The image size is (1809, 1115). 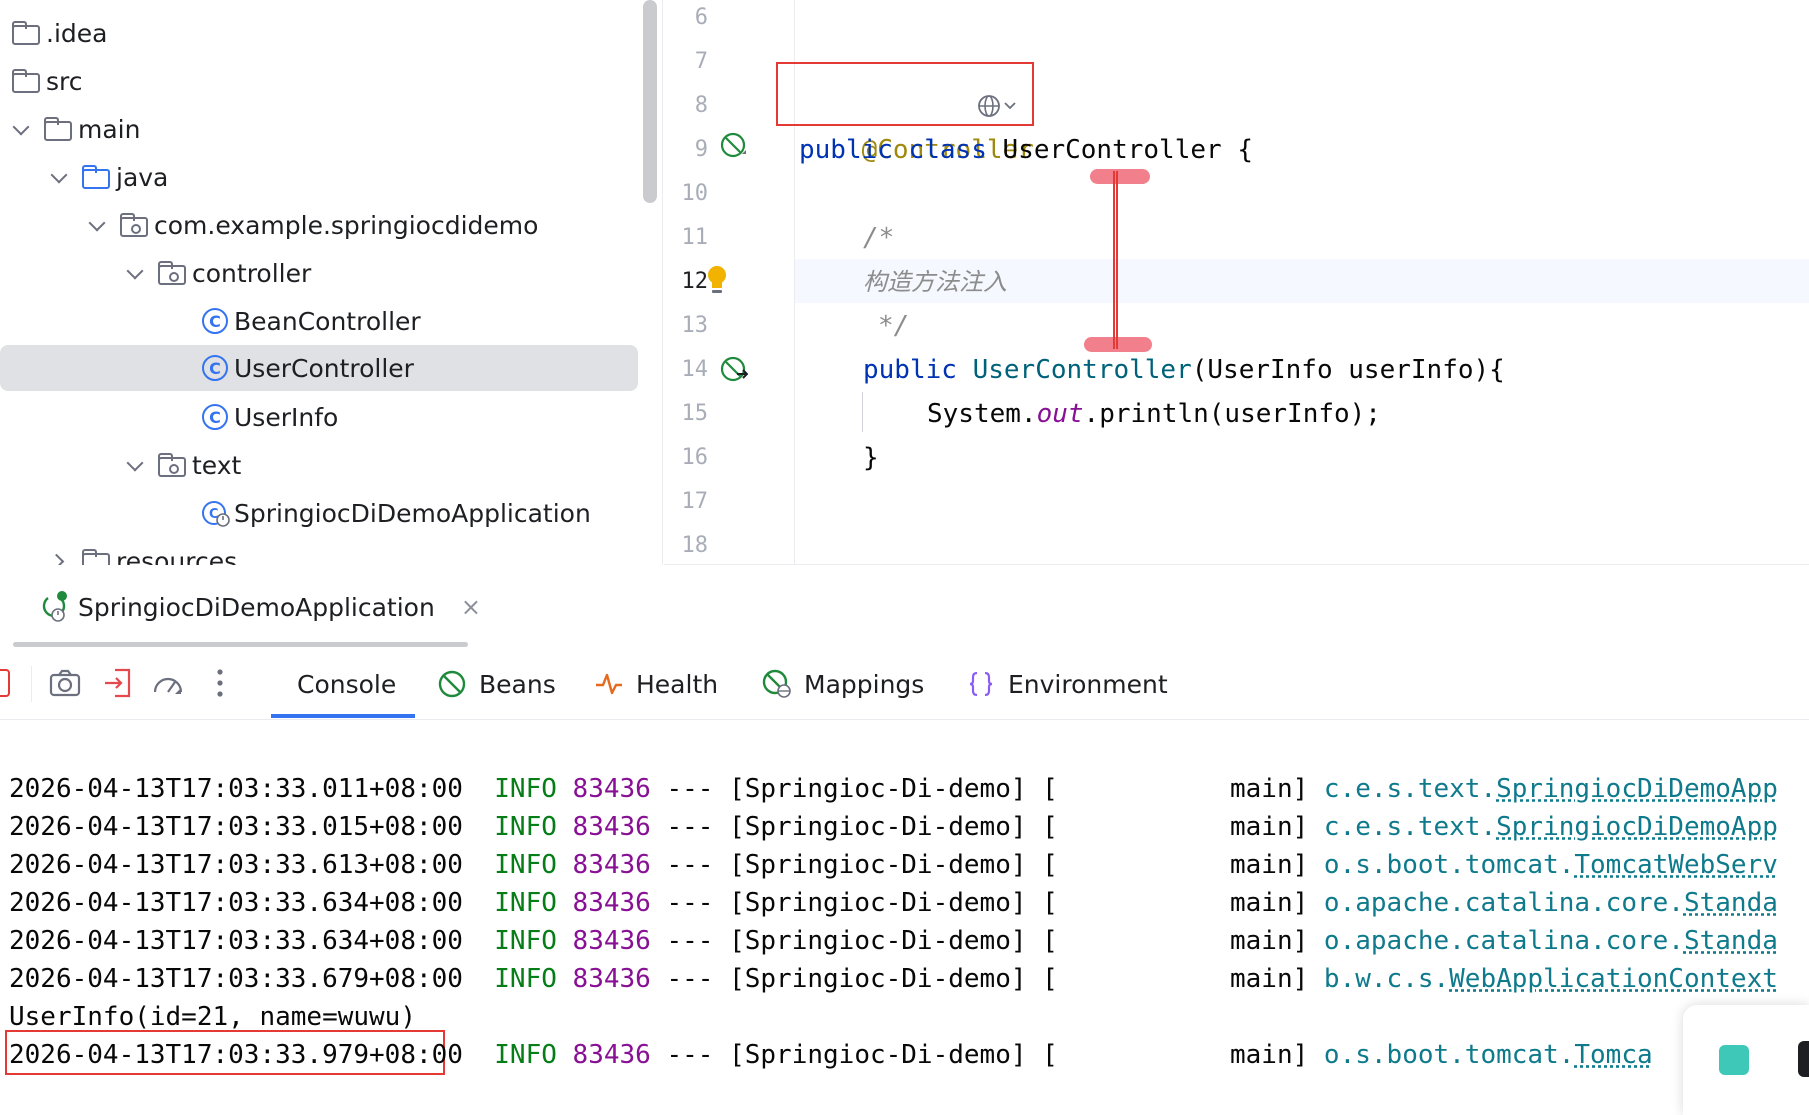 What do you see at coordinates (327, 321) in the screenshot?
I see `tree-item-label: BeanController` at bounding box center [327, 321].